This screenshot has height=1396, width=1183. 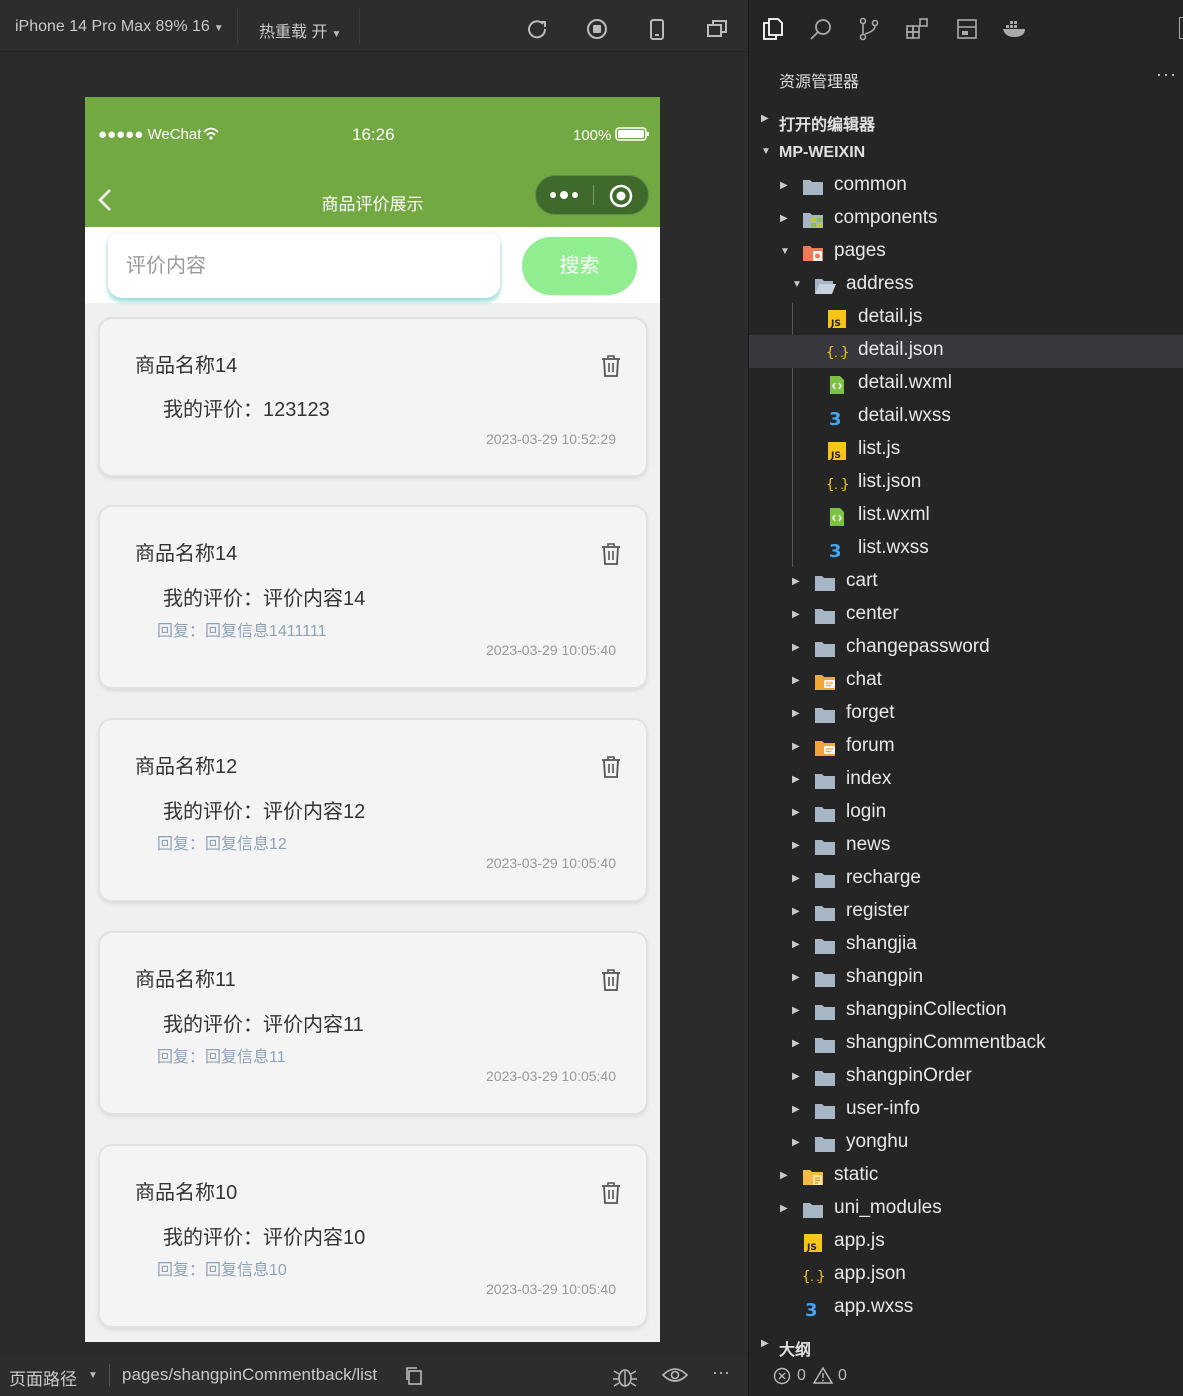 I want to click on tree-file-list-json: {}.. list.json, so click(x=966, y=483).